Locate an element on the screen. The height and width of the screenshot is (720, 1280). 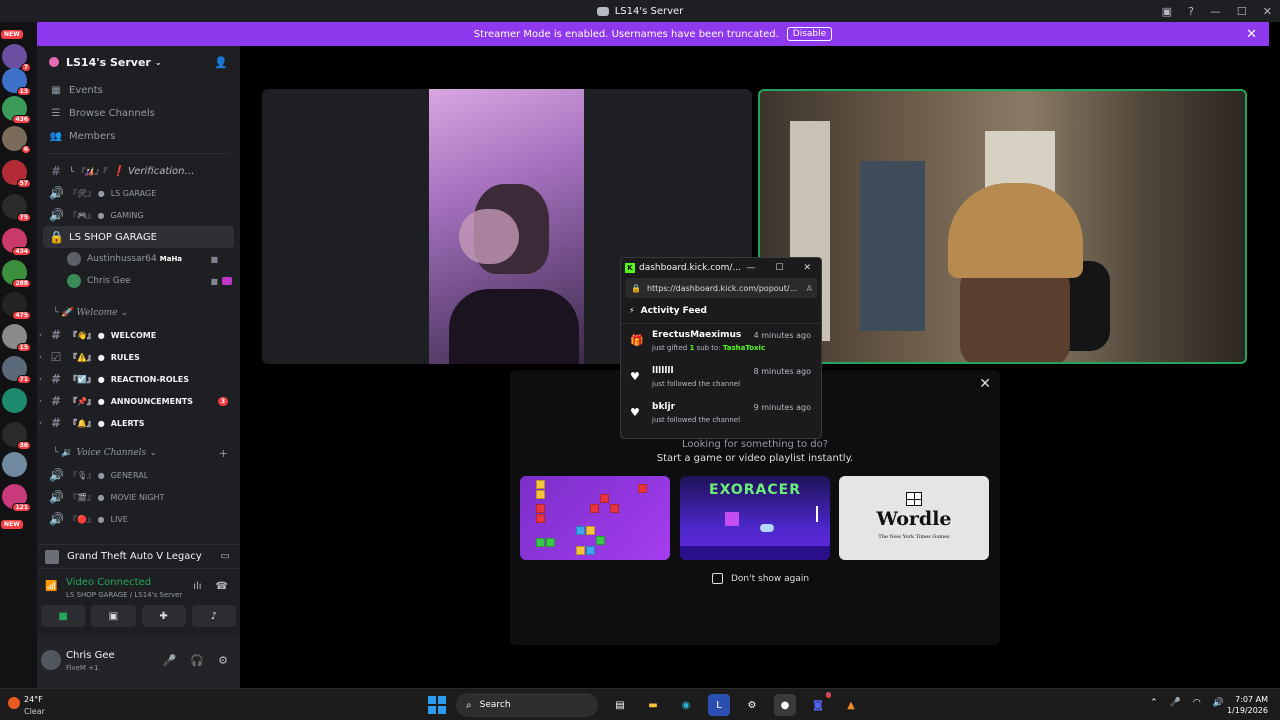
channel-reaction-roles: › # 『☑️』 ● REACTION-ROLES is located at coordinates (138, 379).